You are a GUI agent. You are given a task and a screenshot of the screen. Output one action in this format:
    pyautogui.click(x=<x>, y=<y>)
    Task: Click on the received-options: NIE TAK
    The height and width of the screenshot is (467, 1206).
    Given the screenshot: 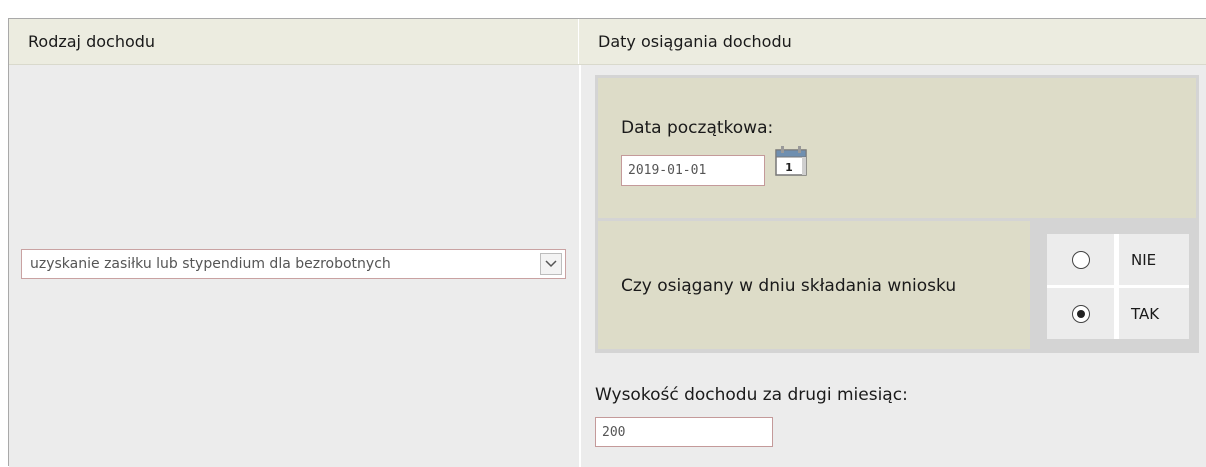 What is the action you would take?
    pyautogui.click(x=1114, y=285)
    